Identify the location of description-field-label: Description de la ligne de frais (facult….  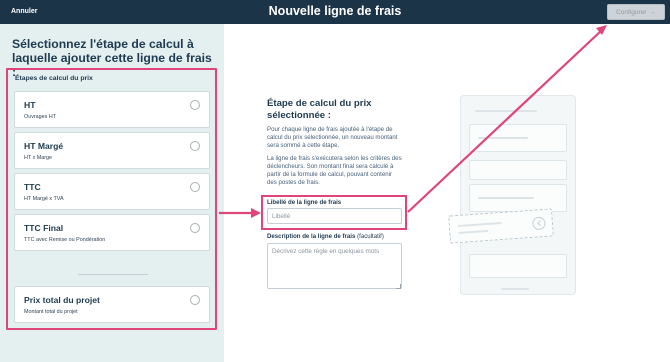
(325, 236).